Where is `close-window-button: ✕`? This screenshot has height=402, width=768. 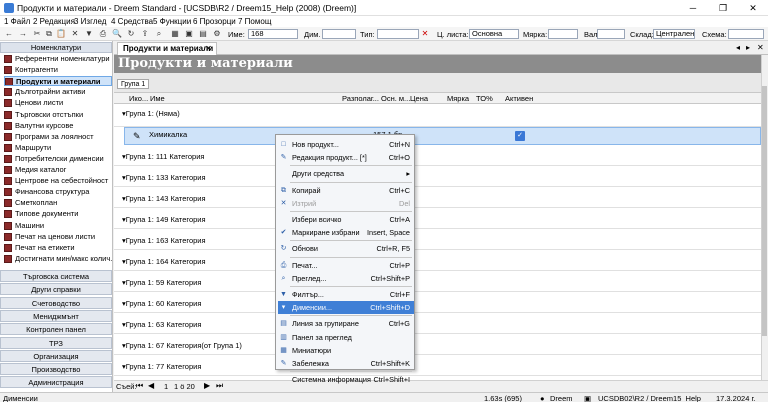 close-window-button: ✕ is located at coordinates (753, 8).